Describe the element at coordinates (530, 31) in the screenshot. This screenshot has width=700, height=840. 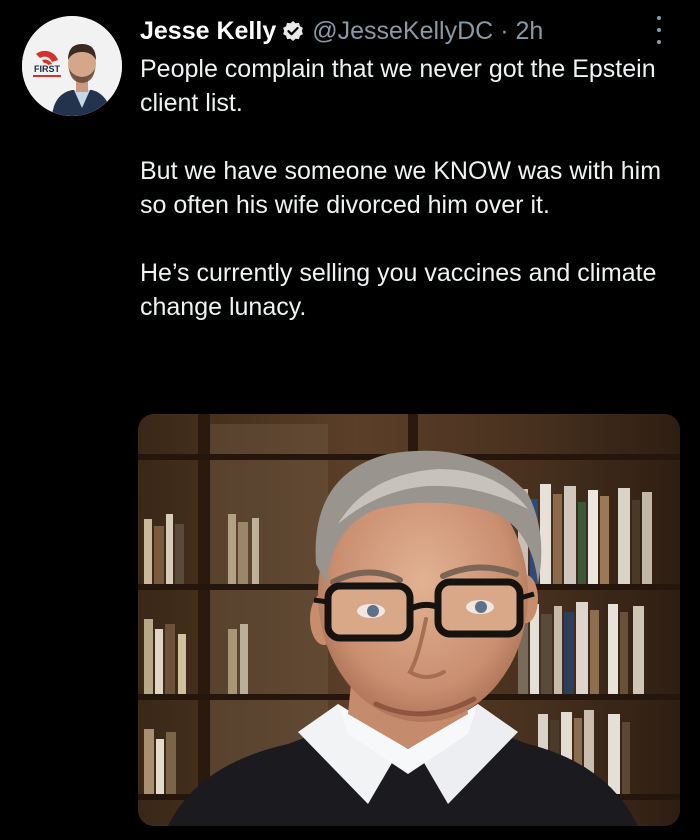
I see `tweet-timestamp: 2h` at that location.